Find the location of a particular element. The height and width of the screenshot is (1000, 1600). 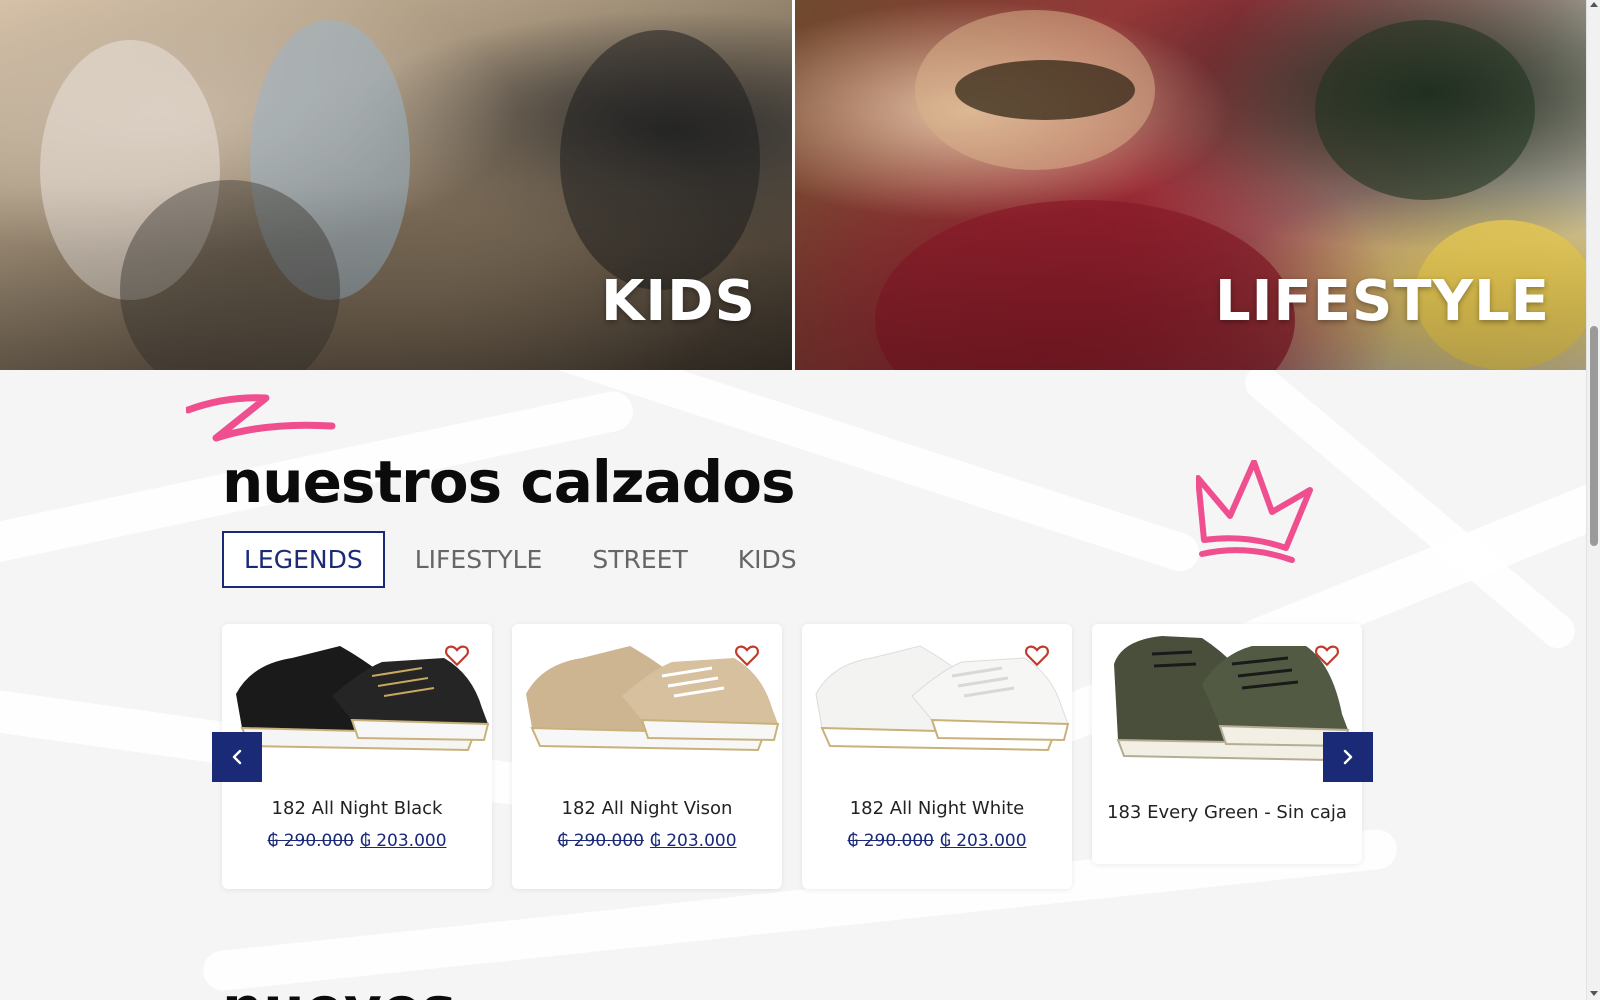

tab-street: STREET is located at coordinates (639, 559).